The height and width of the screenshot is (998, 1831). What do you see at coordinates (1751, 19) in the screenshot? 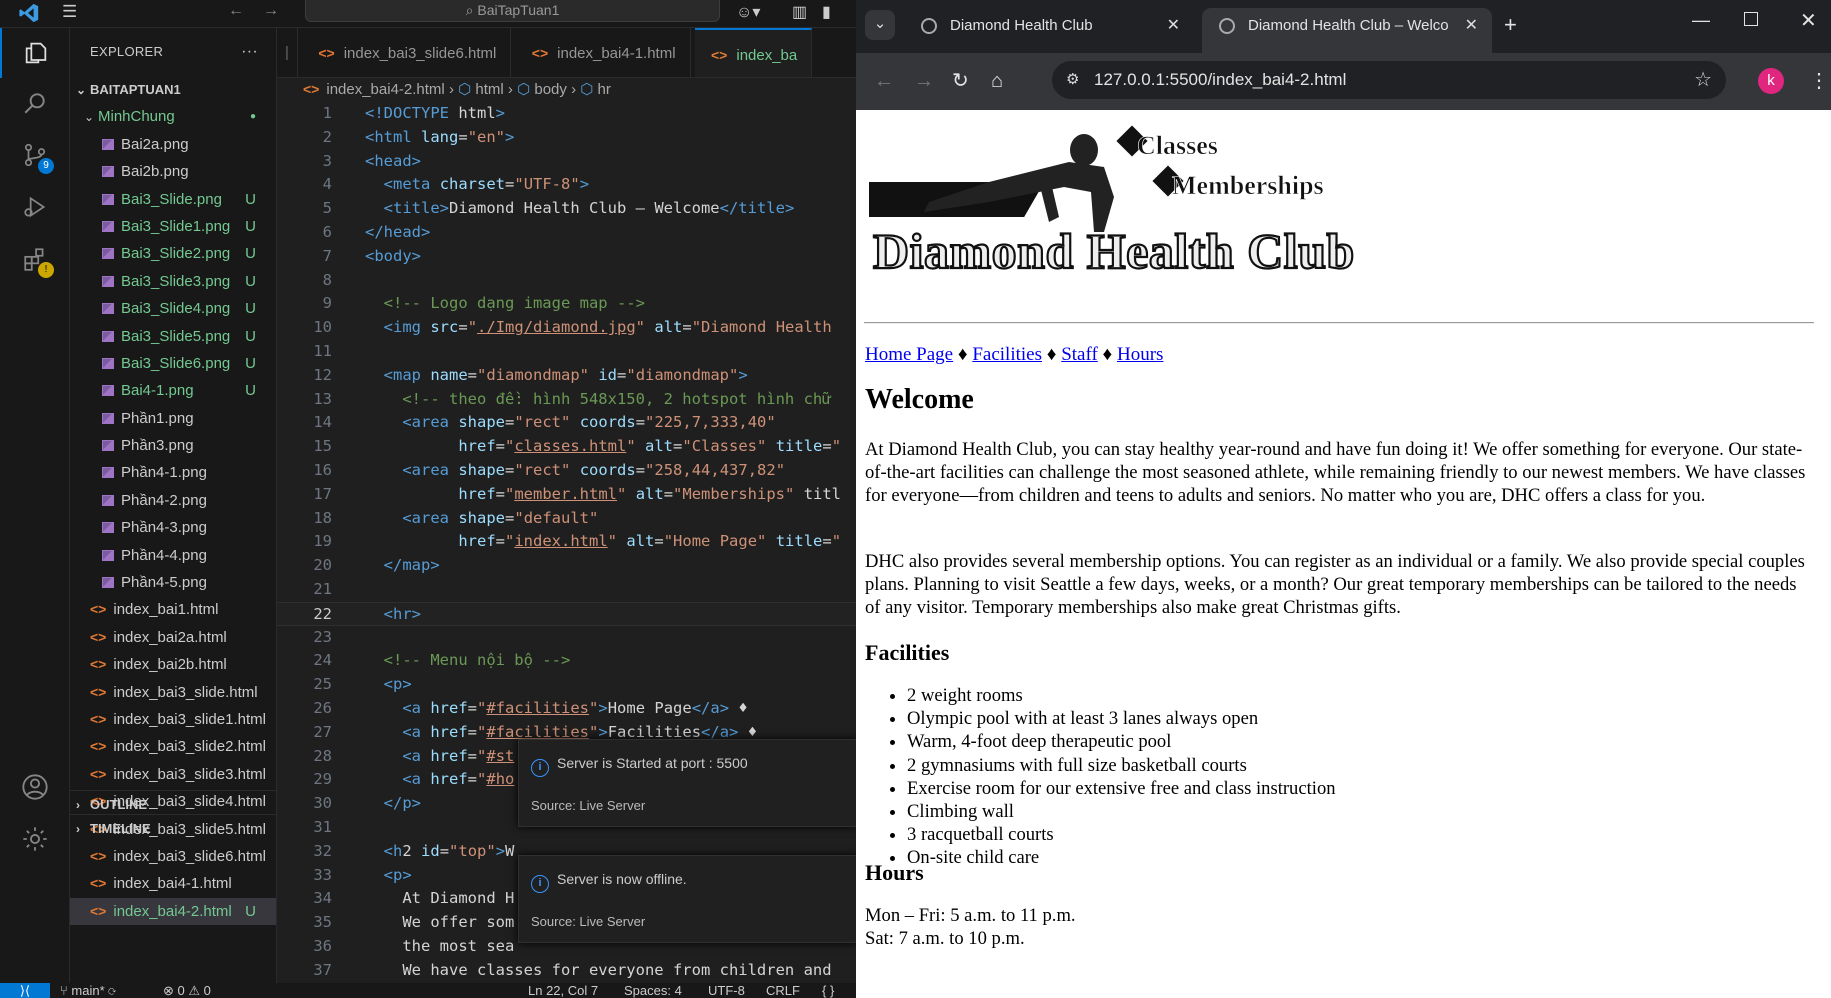
I see `maximize-icon` at bounding box center [1751, 19].